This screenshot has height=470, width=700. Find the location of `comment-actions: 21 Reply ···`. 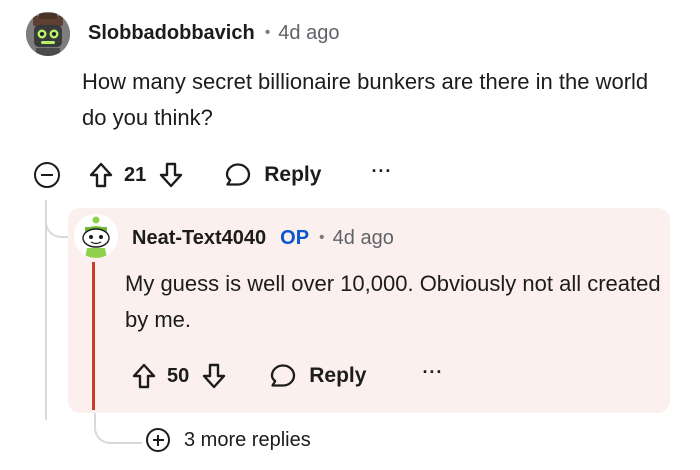

comment-actions: 21 Reply ··· is located at coordinates (213, 175).